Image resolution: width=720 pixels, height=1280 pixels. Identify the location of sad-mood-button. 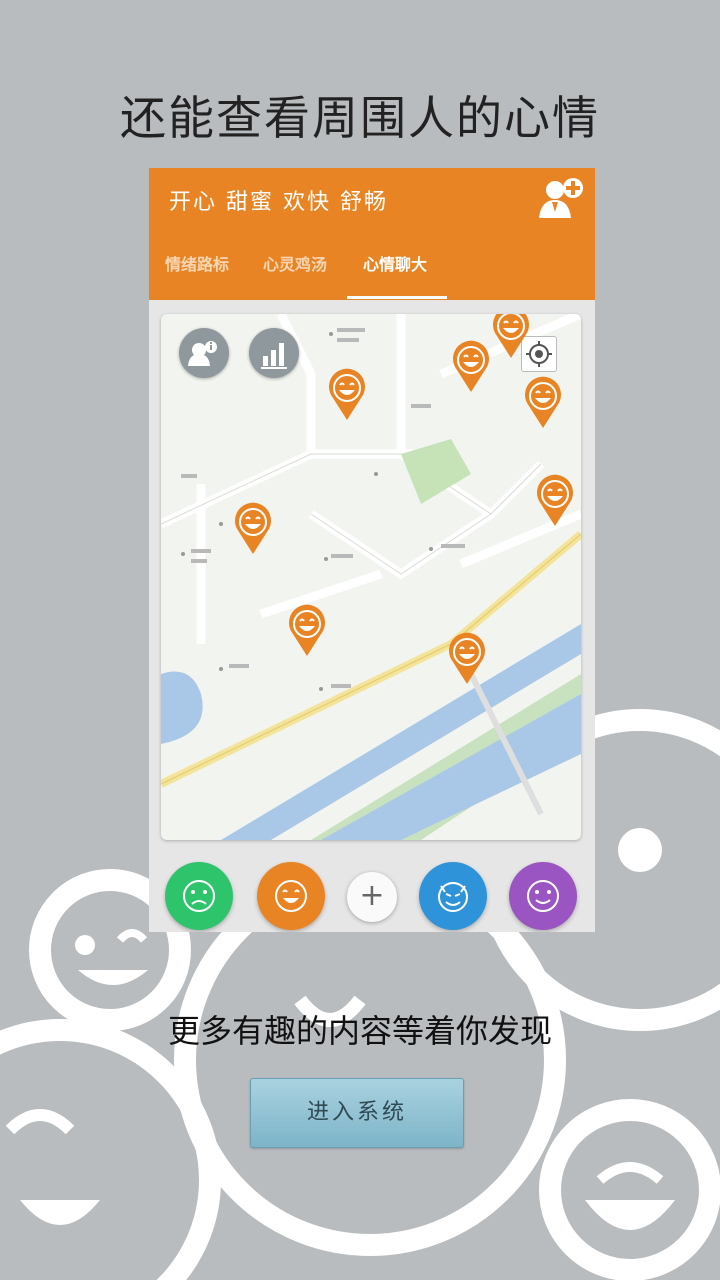
(199, 896).